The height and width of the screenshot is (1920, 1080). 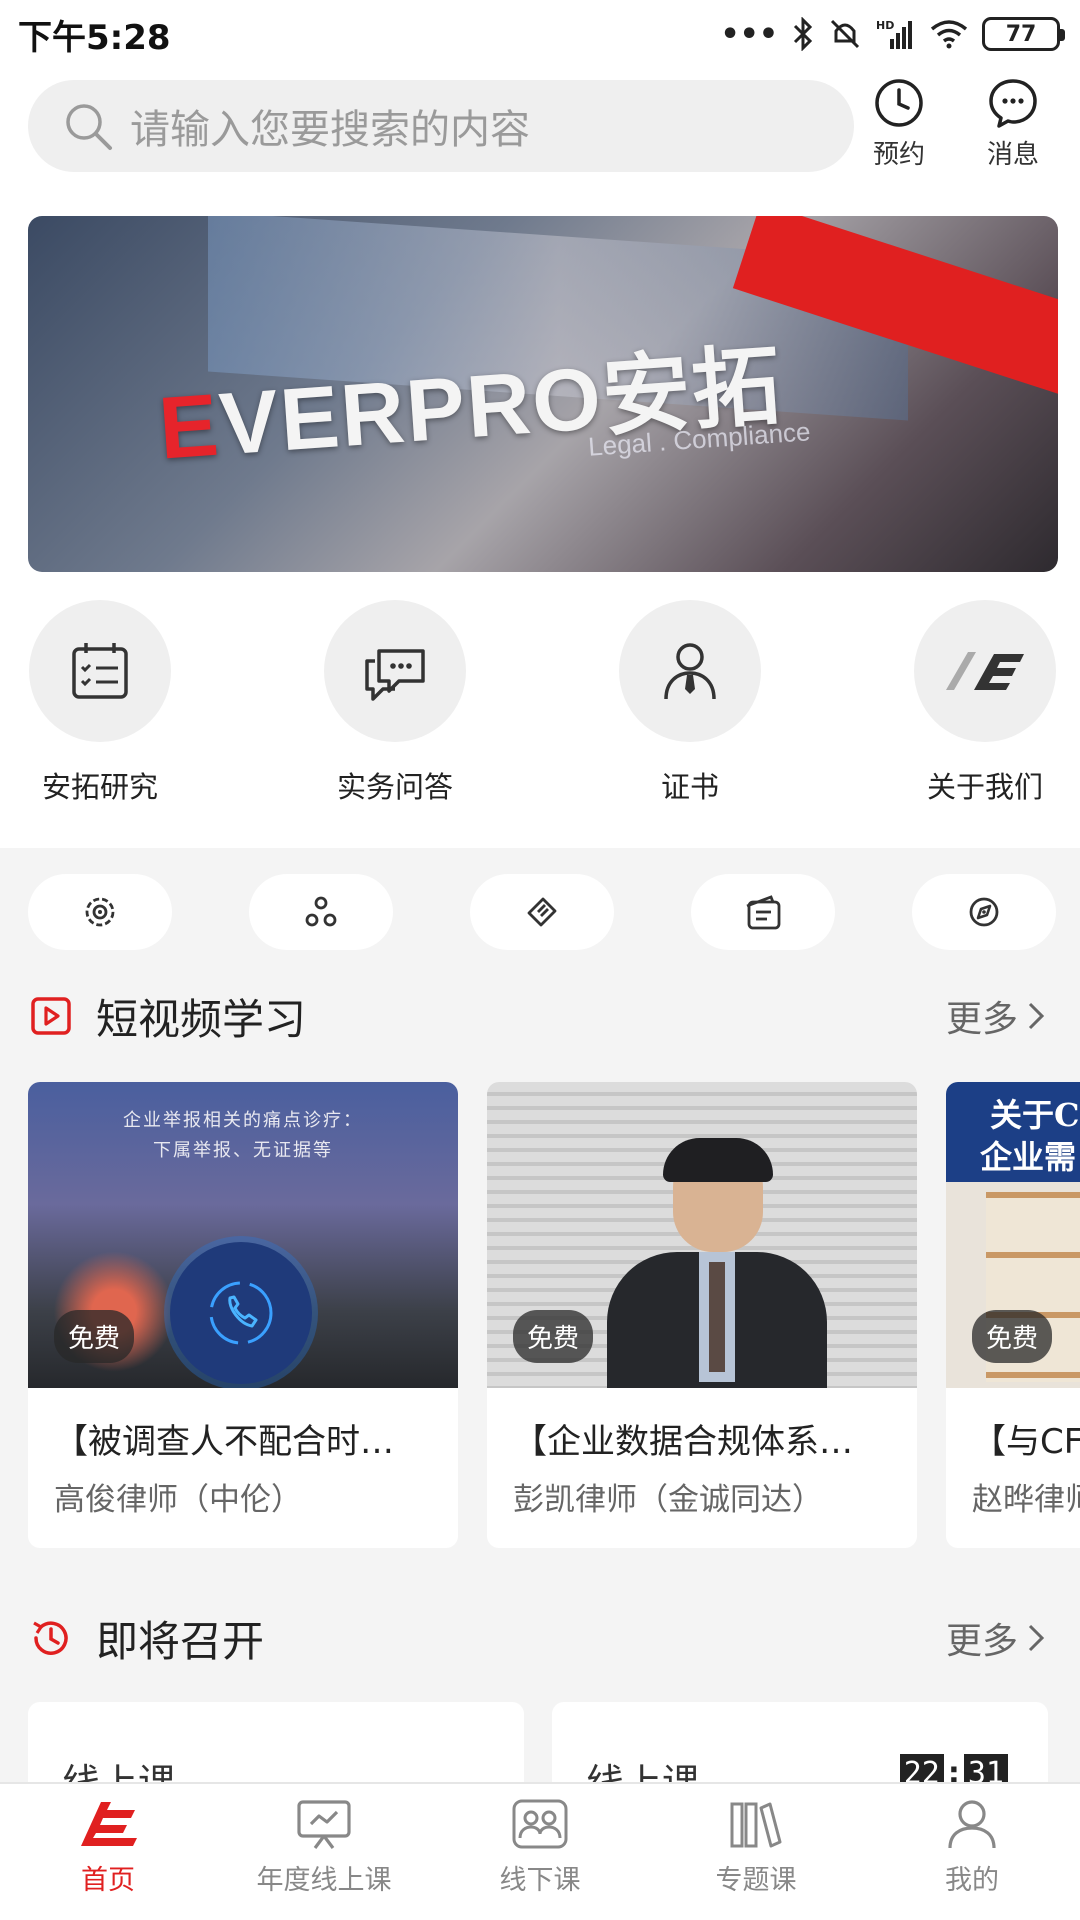 I want to click on tab-label: 专题课, so click(x=756, y=1880).